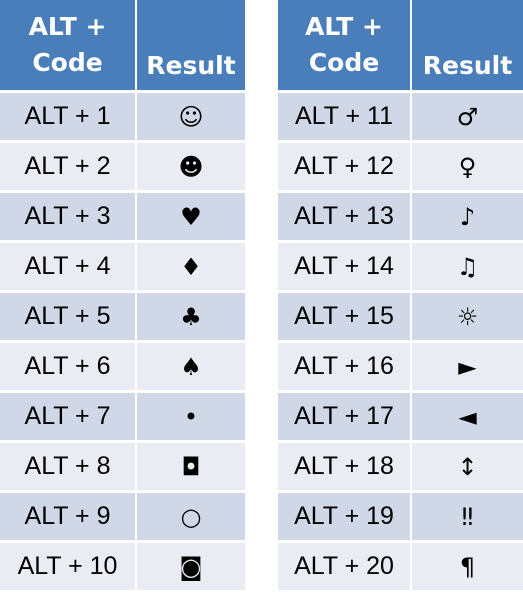 The image size is (523, 593). Describe the element at coordinates (67, 366) in the screenshot. I see `alt-code-cell: ALT + 6` at that location.